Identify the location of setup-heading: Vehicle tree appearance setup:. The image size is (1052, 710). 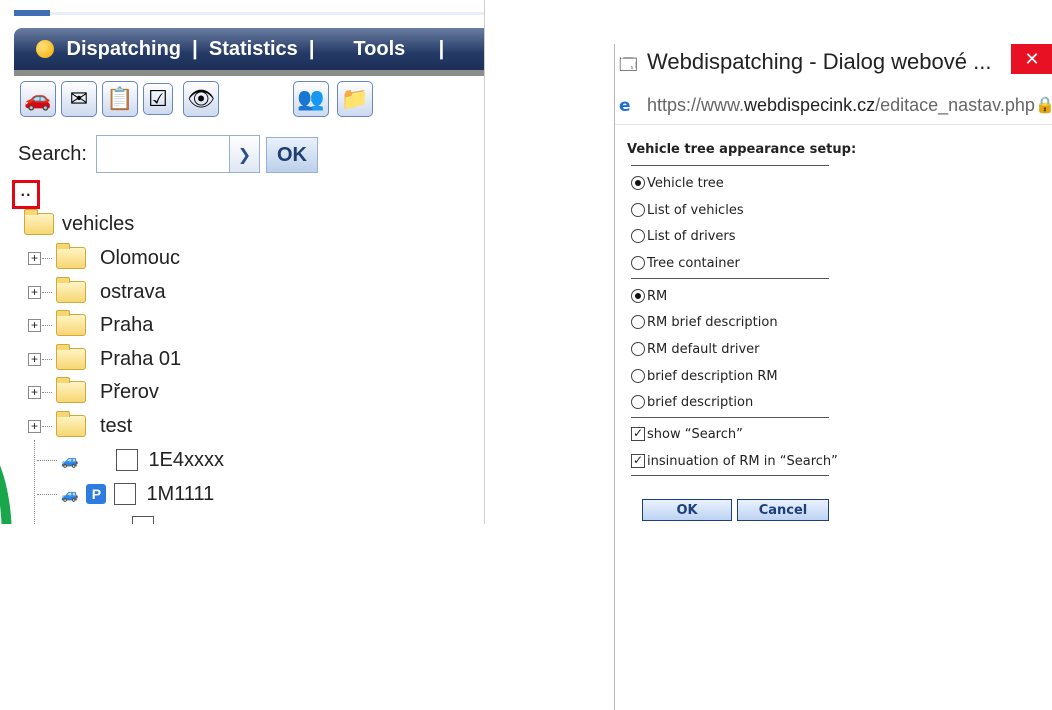
(742, 149).